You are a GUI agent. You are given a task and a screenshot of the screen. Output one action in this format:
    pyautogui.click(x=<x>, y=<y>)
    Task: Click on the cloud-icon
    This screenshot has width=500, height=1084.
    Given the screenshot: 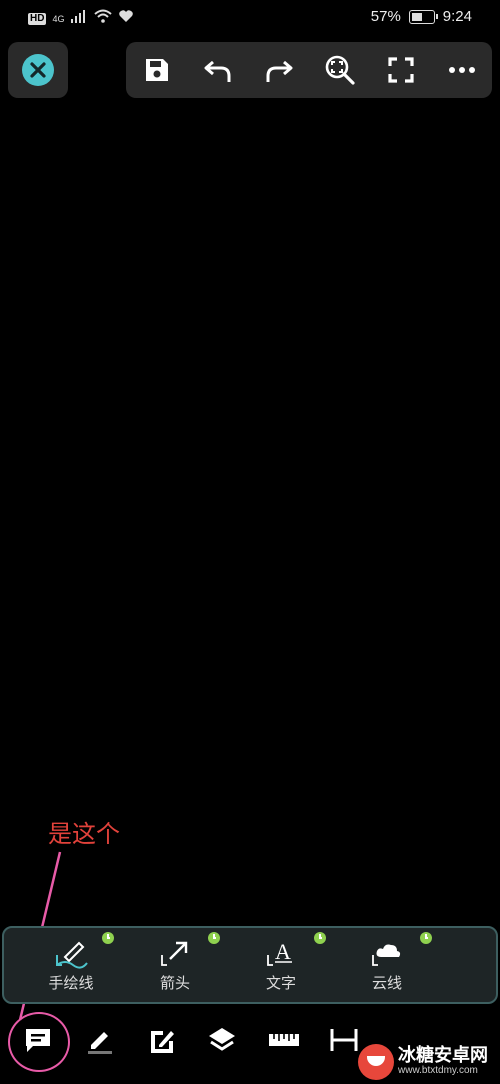 What is the action you would take?
    pyautogui.click(x=386, y=955)
    